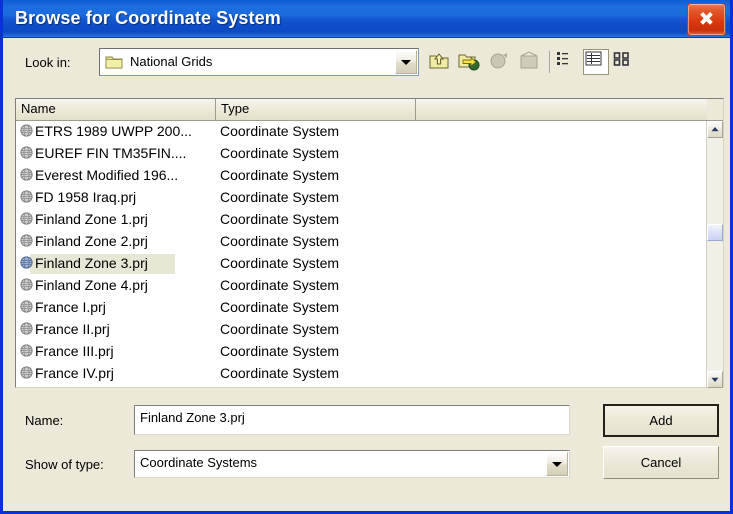 The width and height of the screenshot is (733, 514). What do you see at coordinates (72, 329) in the screenshot?
I see `file-name-cell: France II.prj` at bounding box center [72, 329].